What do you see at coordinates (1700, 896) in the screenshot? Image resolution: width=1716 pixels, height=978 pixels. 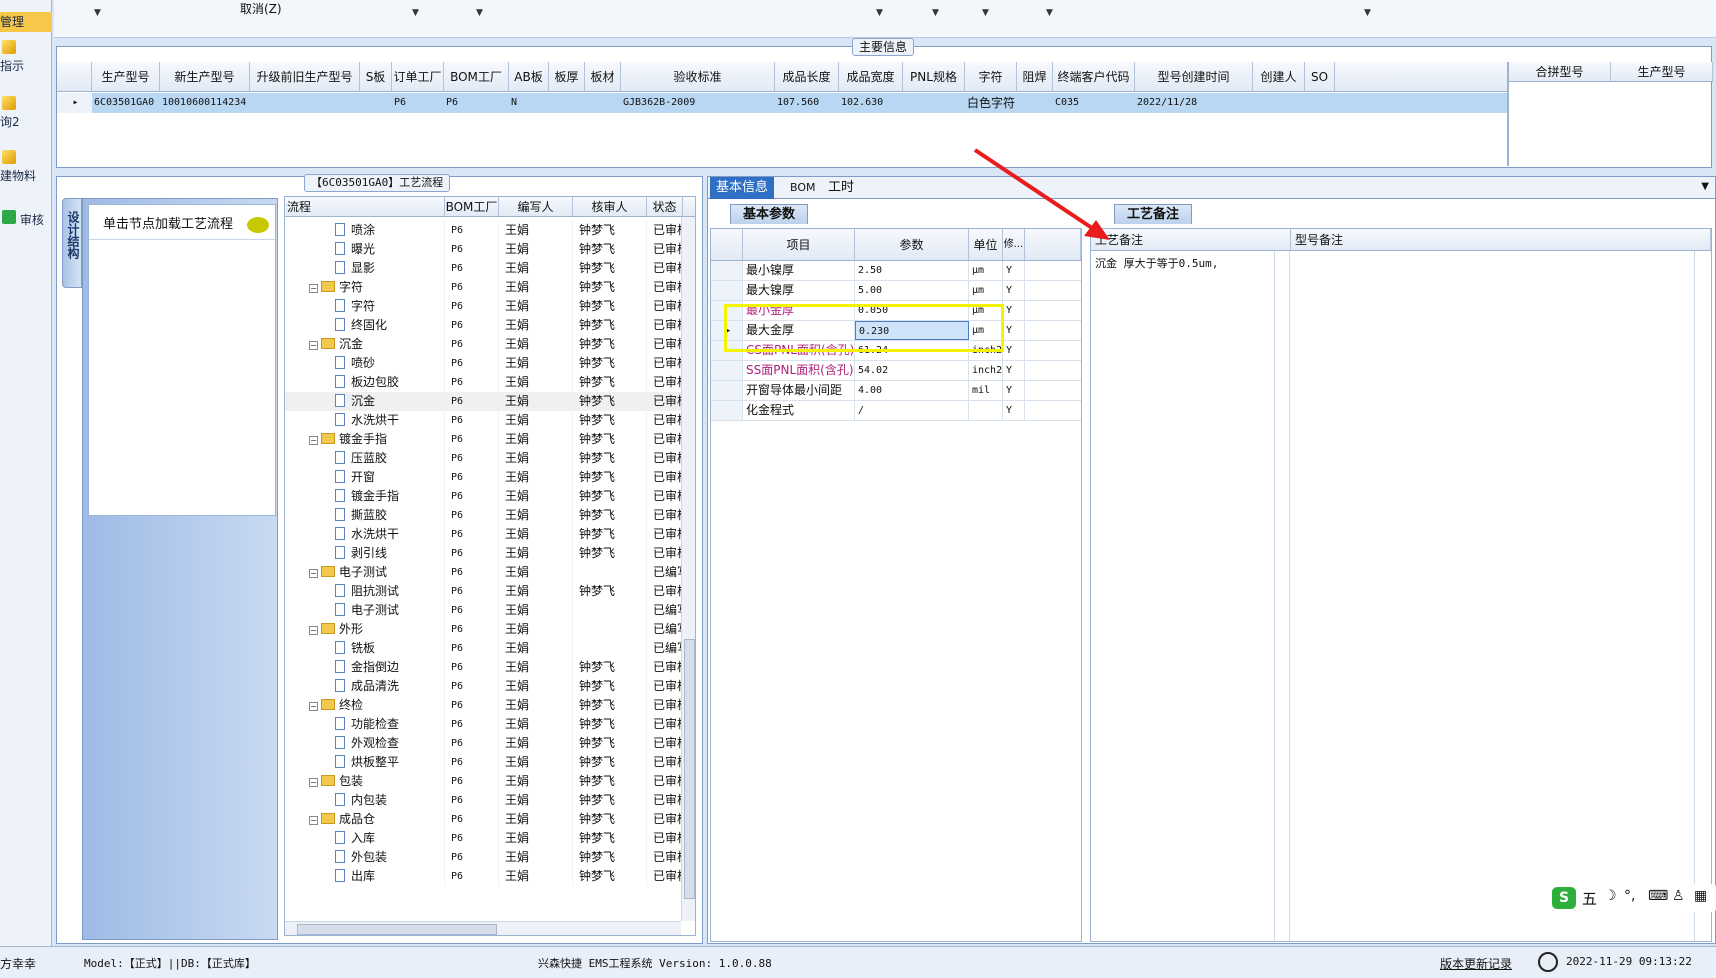 I see `grid-icon: ▦` at bounding box center [1700, 896].